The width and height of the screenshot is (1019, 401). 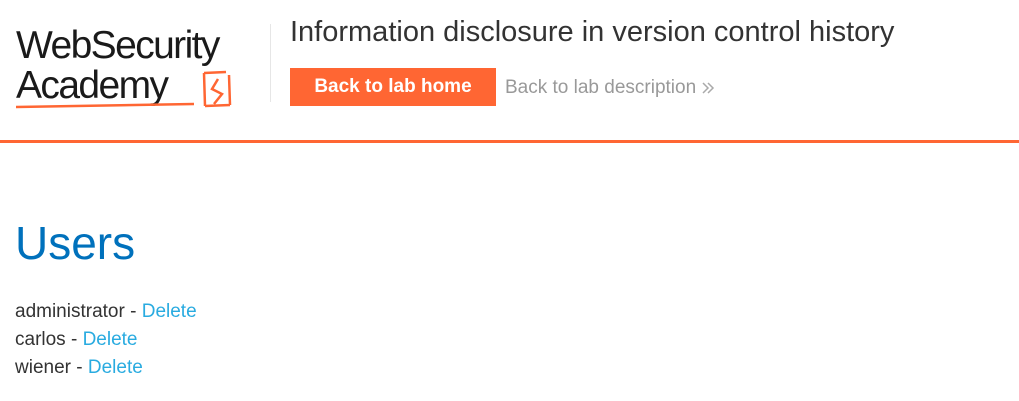 What do you see at coordinates (70, 311) in the screenshot?
I see `user-name: administrator` at bounding box center [70, 311].